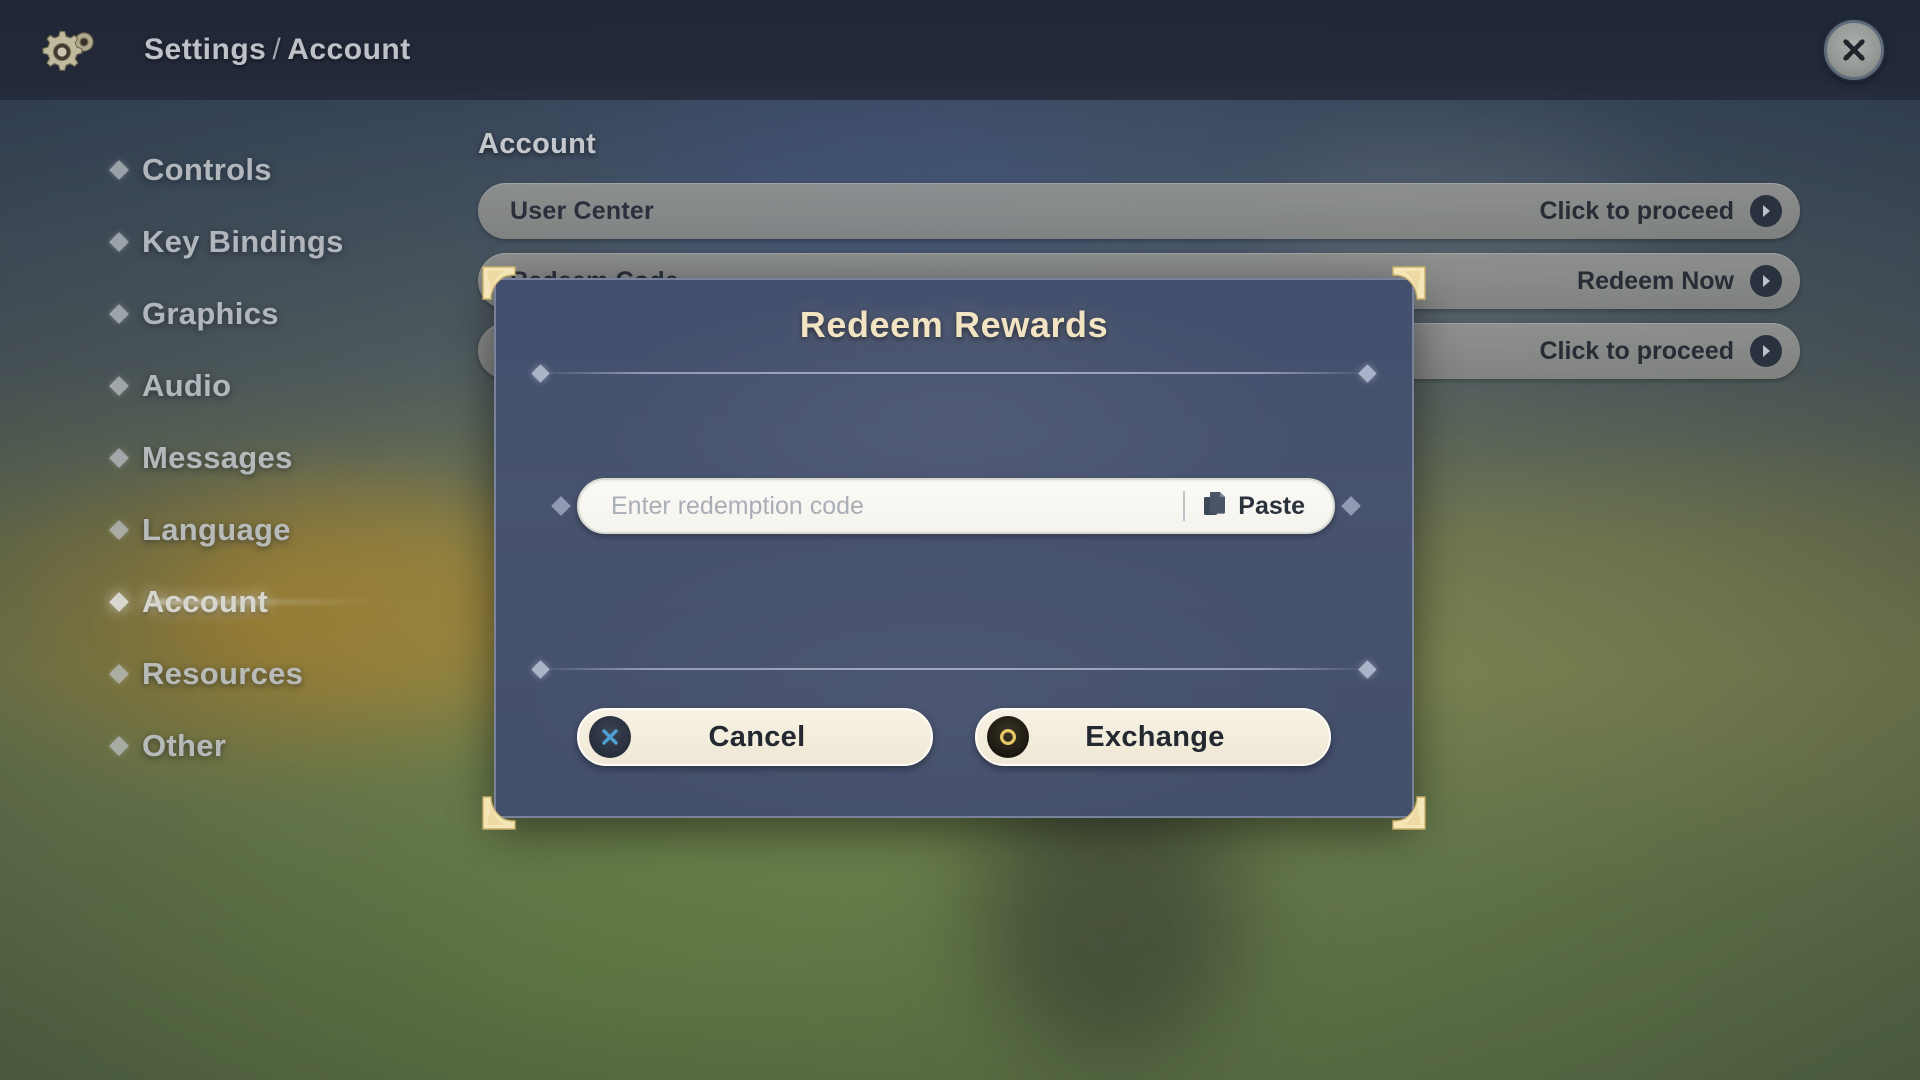 The image size is (1920, 1080). What do you see at coordinates (1184, 506) in the screenshot?
I see `paste-separator` at bounding box center [1184, 506].